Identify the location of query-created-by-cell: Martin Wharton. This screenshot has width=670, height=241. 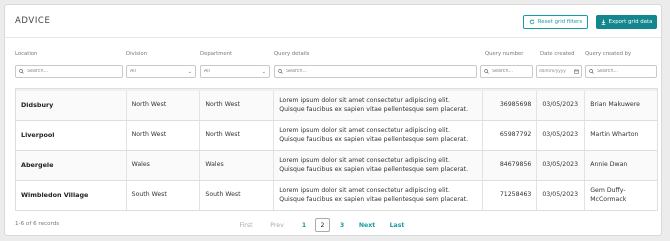
(614, 135).